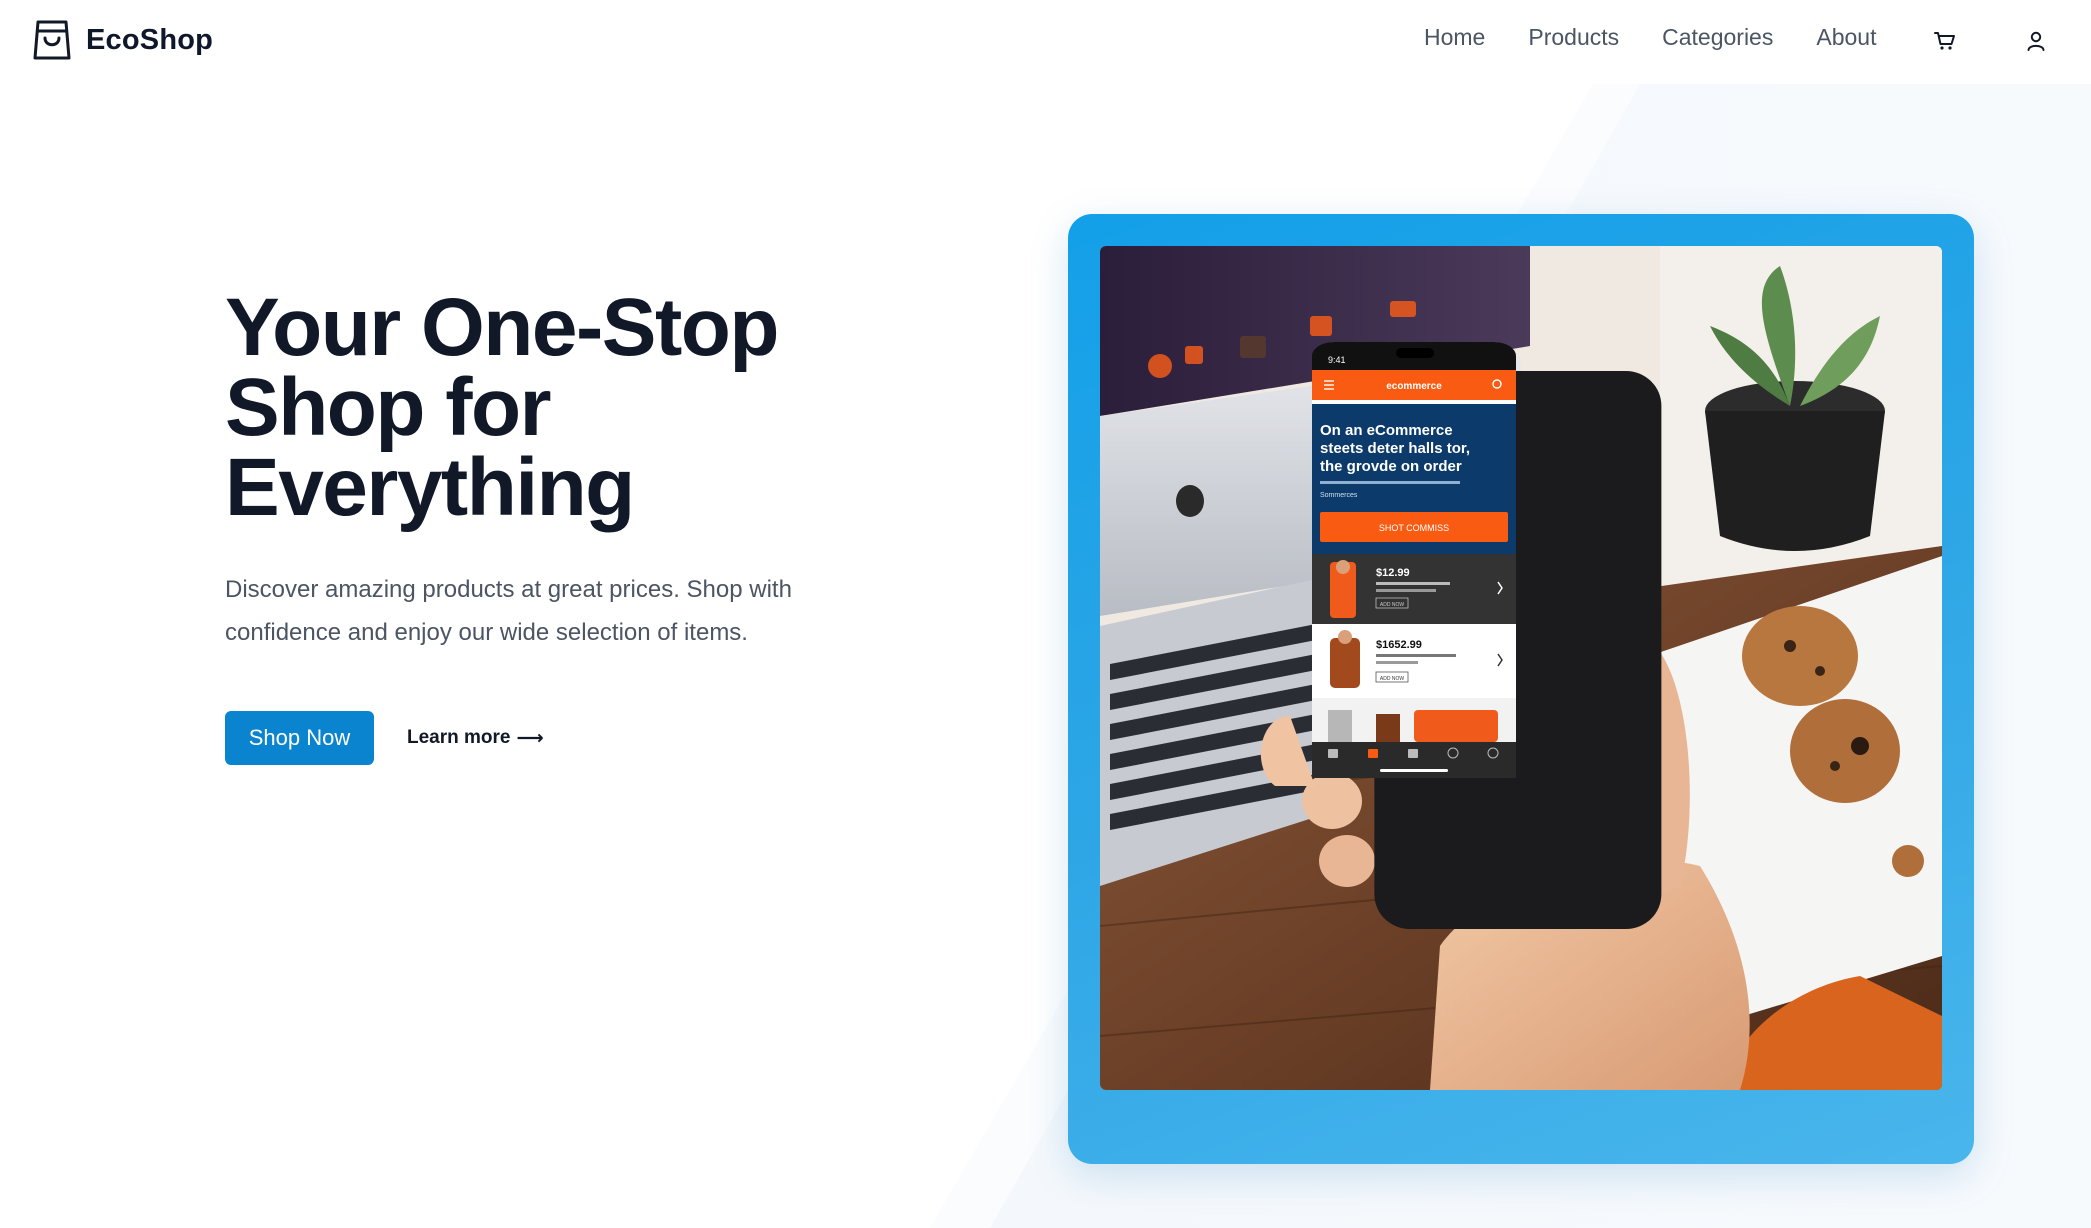 This screenshot has height=1228, width=2091. I want to click on phone-banner-button-label: SHOT COMMISS, so click(1414, 528).